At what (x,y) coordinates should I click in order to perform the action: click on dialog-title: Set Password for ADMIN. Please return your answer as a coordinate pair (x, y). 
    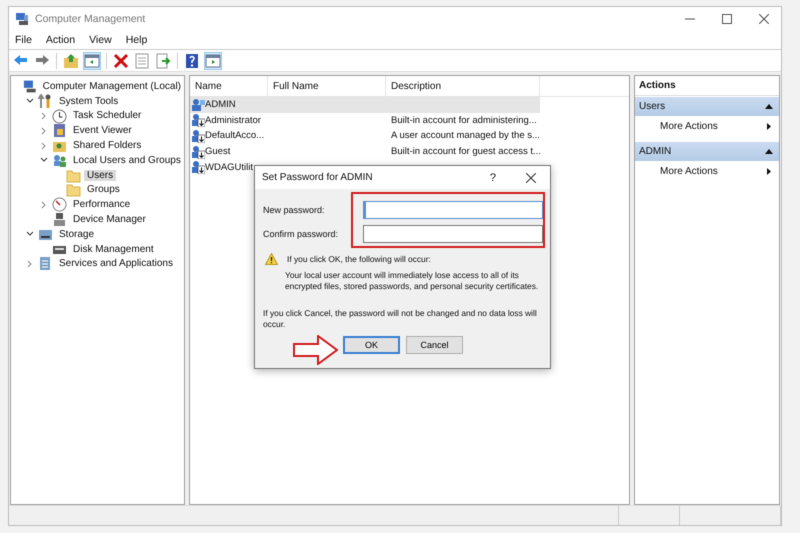
    Looking at the image, I should click on (318, 177).